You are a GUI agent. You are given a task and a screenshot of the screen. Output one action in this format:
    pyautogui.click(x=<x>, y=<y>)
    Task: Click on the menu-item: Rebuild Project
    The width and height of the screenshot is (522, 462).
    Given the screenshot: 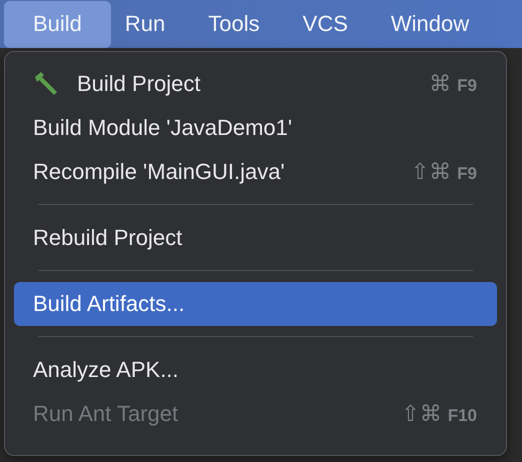 What is the action you would take?
    pyautogui.click(x=255, y=238)
    